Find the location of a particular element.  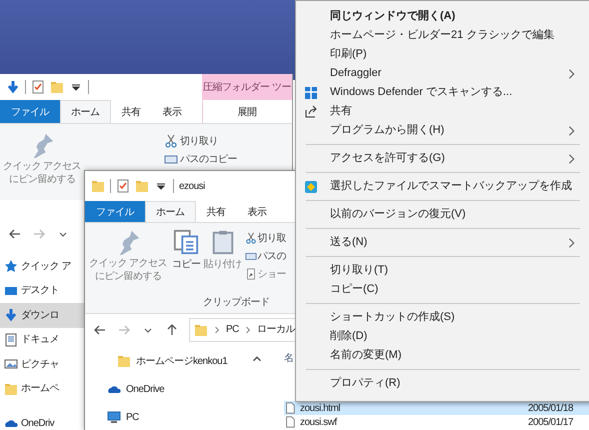

nav-item: クイック ア is located at coordinates (42, 266).